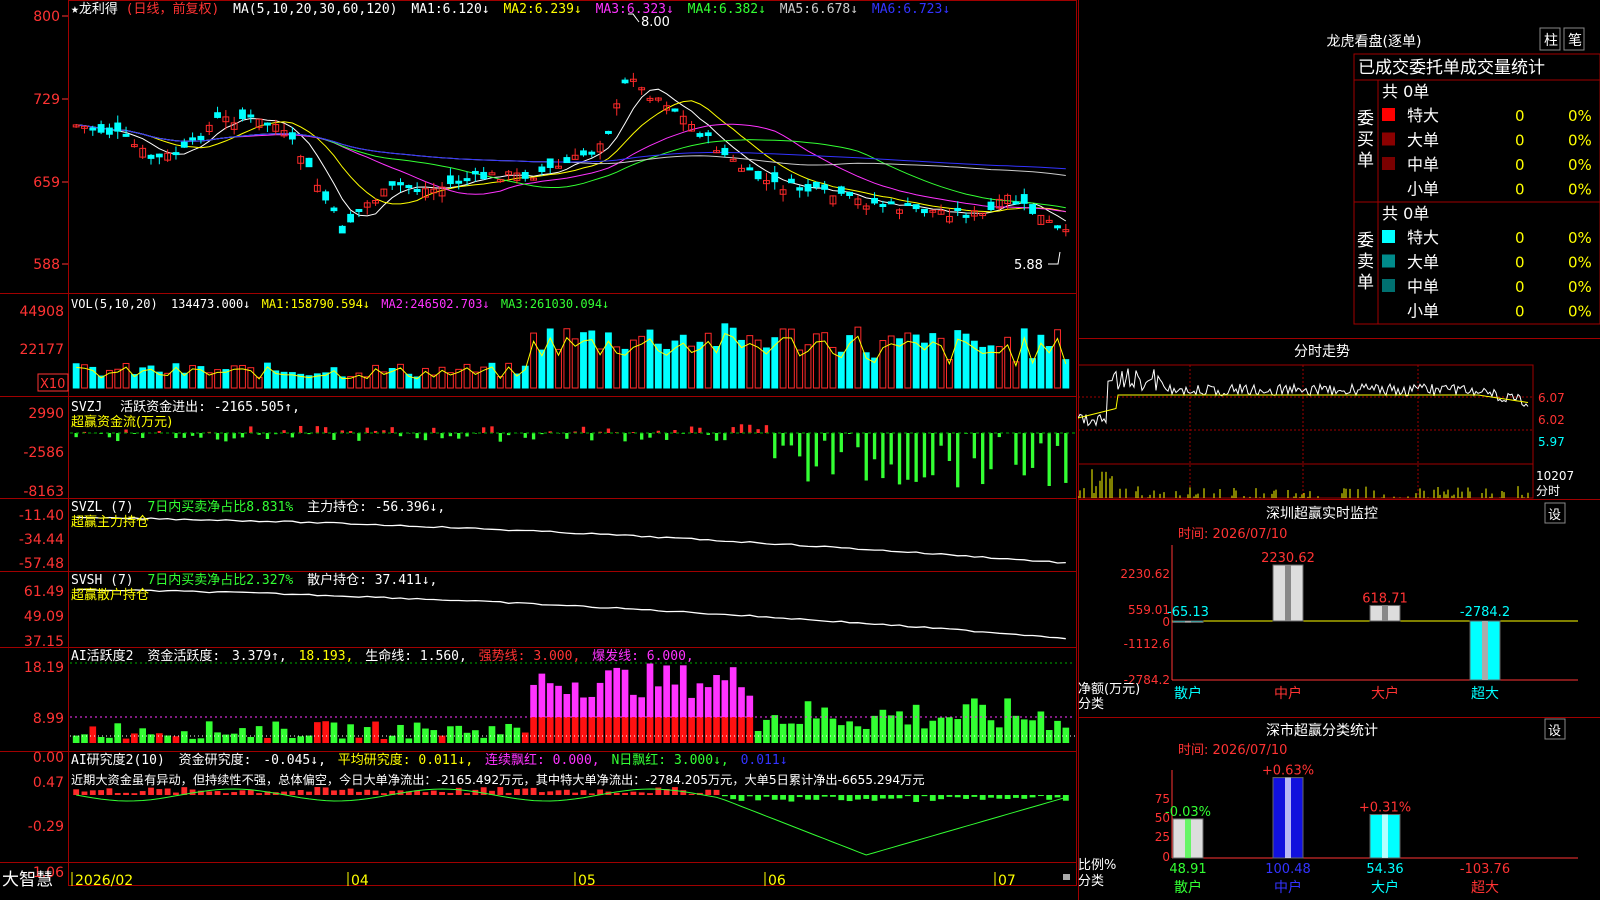 This screenshot has height=900, width=1600. Describe the element at coordinates (1520, 238) in the screenshot. I see `order-count: 0` at that location.